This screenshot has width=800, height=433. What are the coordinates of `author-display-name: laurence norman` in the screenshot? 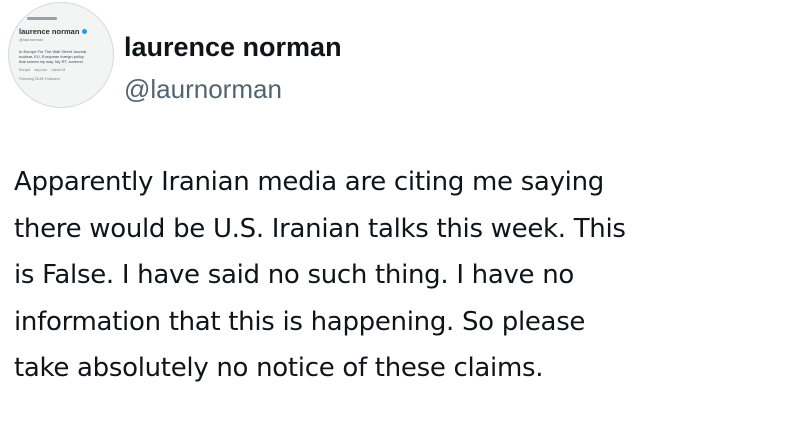 It's located at (233, 47).